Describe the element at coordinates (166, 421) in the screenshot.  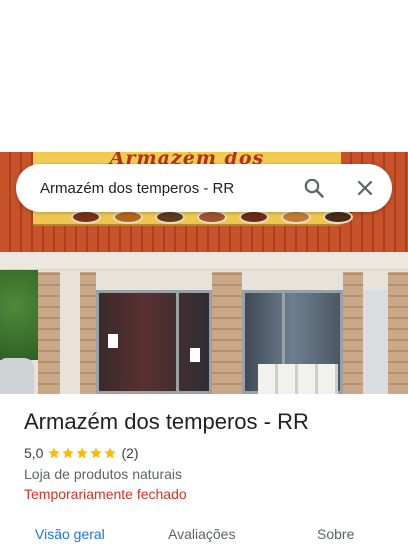
I see `place-title: Armazém dos temperos - RR` at that location.